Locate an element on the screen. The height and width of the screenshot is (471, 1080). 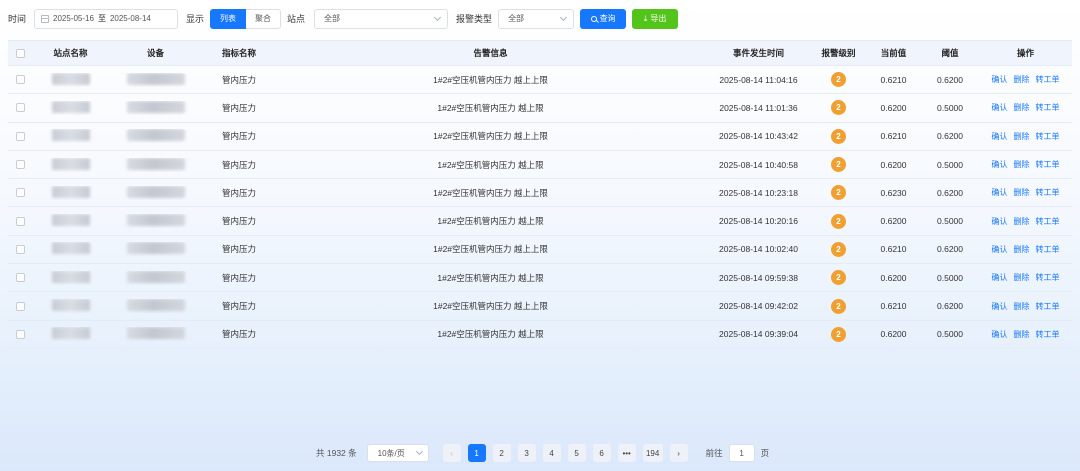
query-button-label: 查询 is located at coordinates (607, 18).